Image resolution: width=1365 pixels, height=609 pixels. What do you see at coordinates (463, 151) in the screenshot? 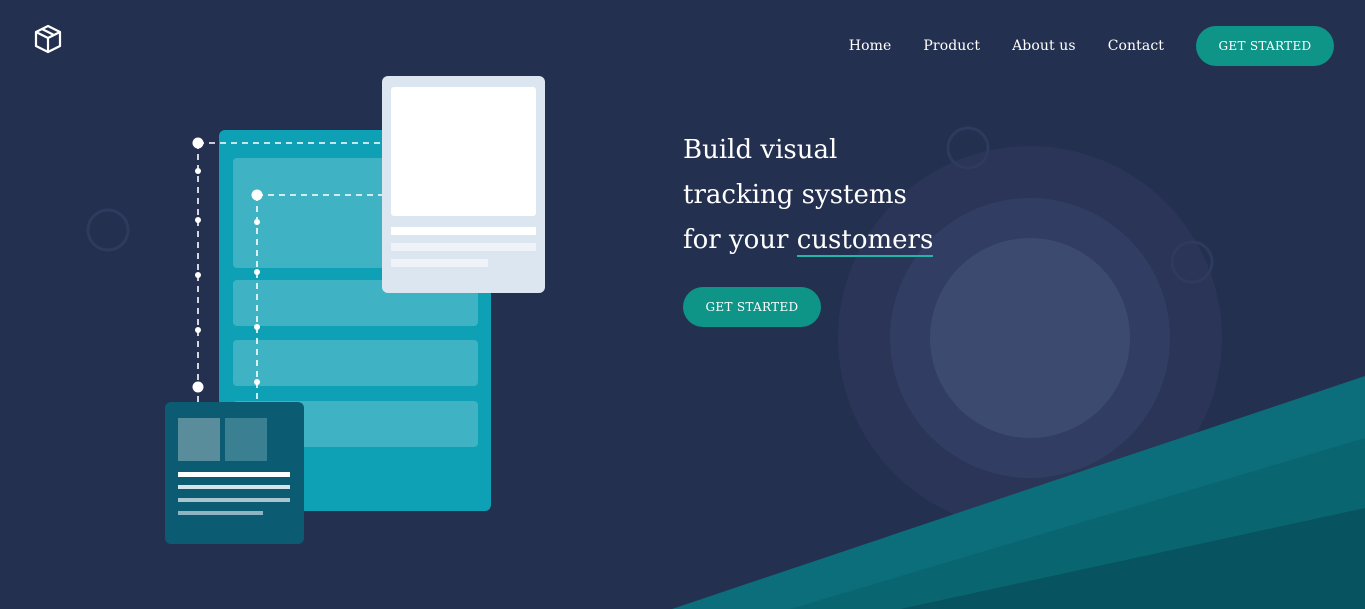
I see `light-card-image` at bounding box center [463, 151].